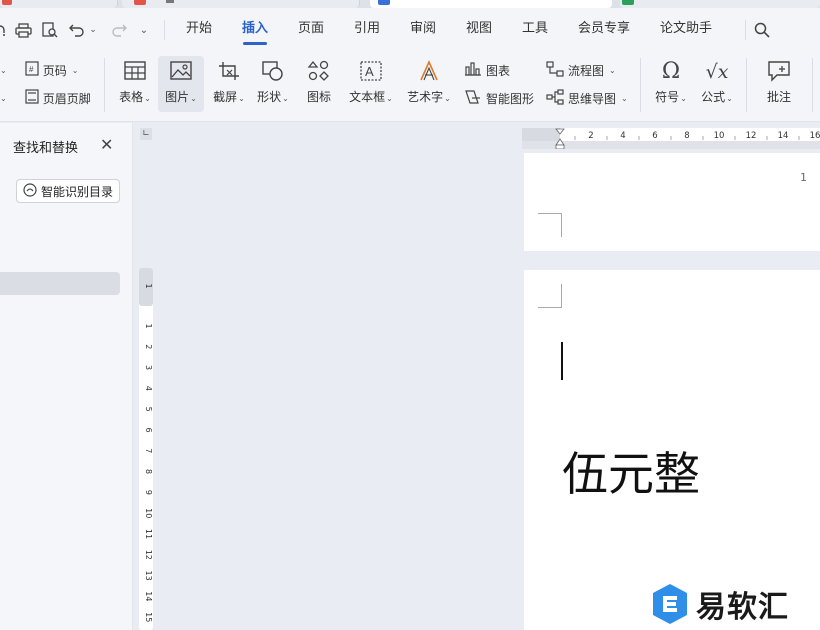 This screenshot has width=820, height=630. Describe the element at coordinates (499, 98) in the screenshot. I see `smart-graphic-button: 智能图形` at that location.